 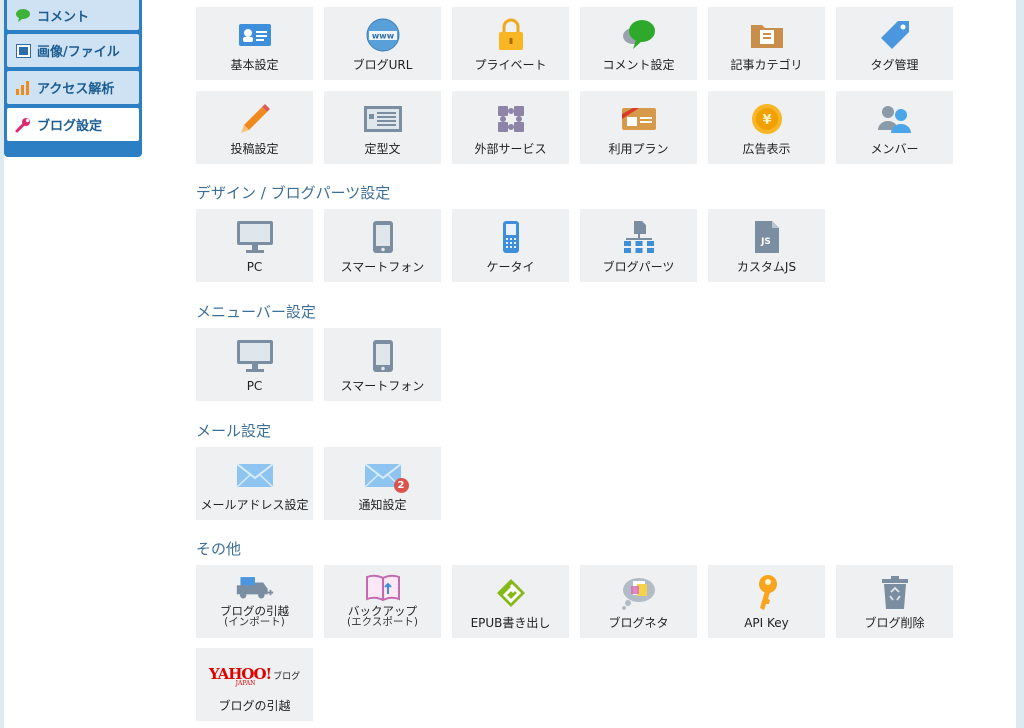 I want to click on yahoo-logo-sub: ブログ, so click(x=287, y=677).